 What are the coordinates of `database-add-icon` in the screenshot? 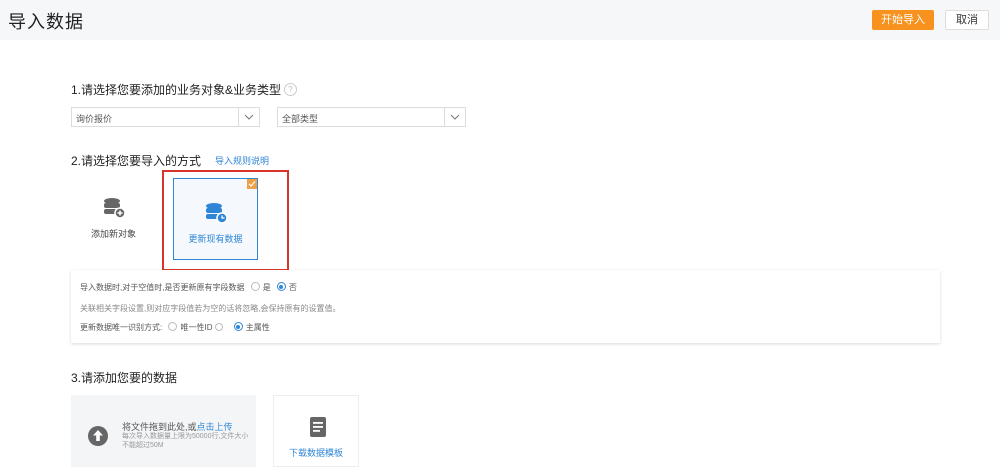 It's located at (114, 210).